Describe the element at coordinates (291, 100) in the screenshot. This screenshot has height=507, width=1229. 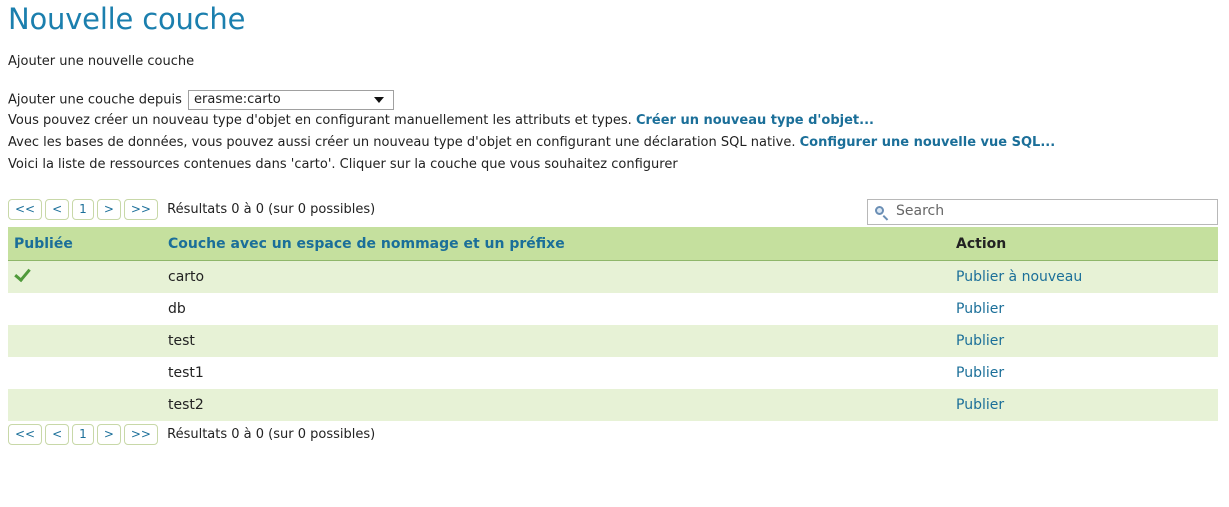
I see `source-select: erasme:carto` at that location.